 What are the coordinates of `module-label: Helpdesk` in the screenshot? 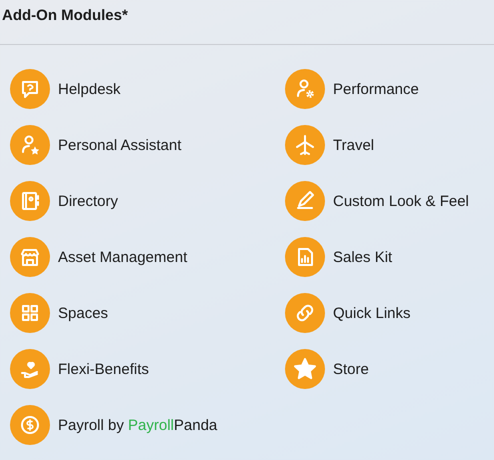 It's located at (89, 89).